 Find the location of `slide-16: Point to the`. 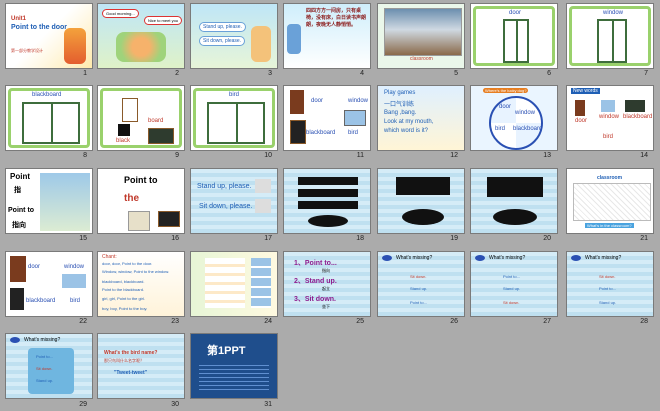

slide-16: Point to the is located at coordinates (141, 201).